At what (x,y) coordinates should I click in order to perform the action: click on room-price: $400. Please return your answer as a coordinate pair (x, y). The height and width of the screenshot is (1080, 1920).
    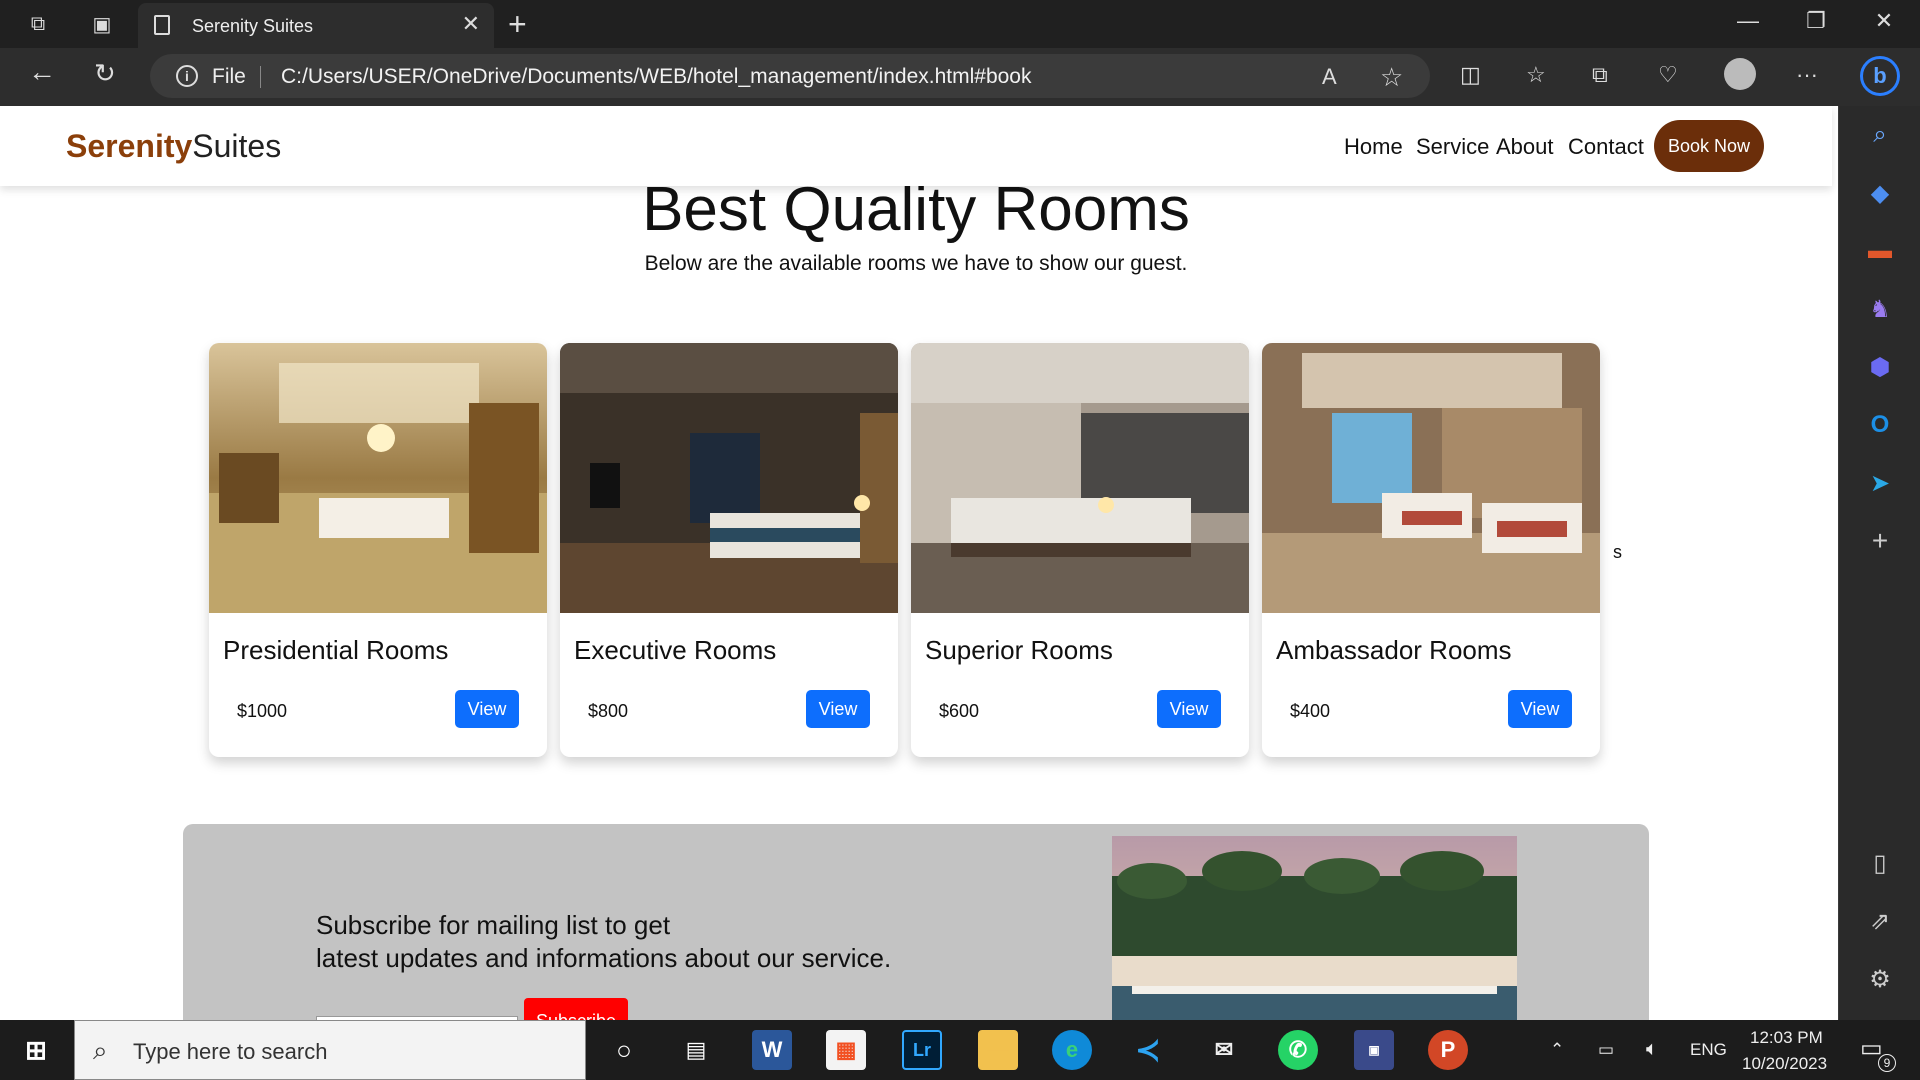
    Looking at the image, I should click on (1310, 711).